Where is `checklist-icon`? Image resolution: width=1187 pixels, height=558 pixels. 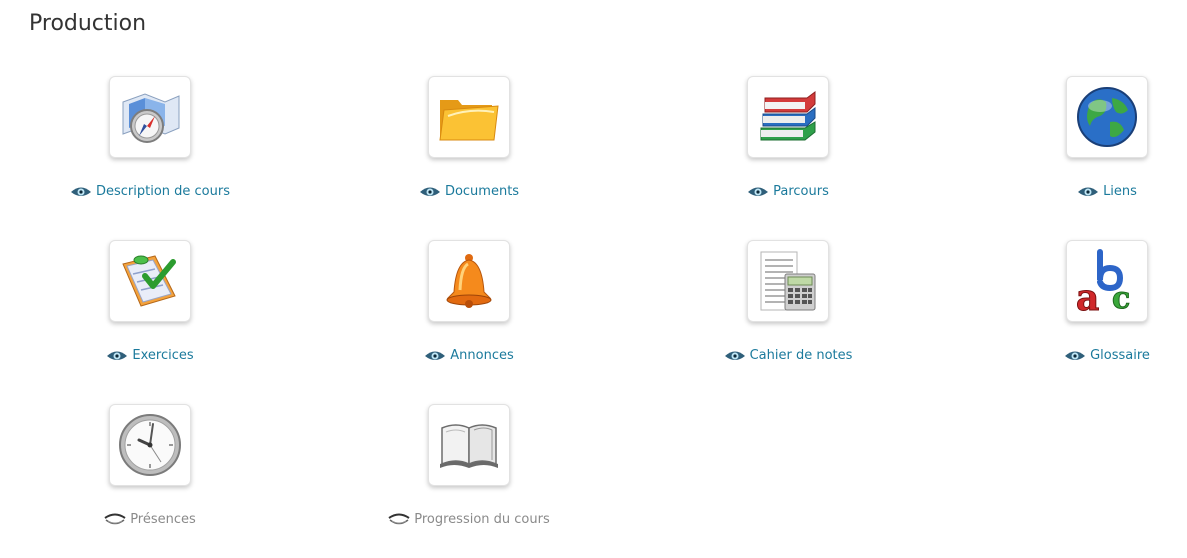 checklist-icon is located at coordinates (149, 281).